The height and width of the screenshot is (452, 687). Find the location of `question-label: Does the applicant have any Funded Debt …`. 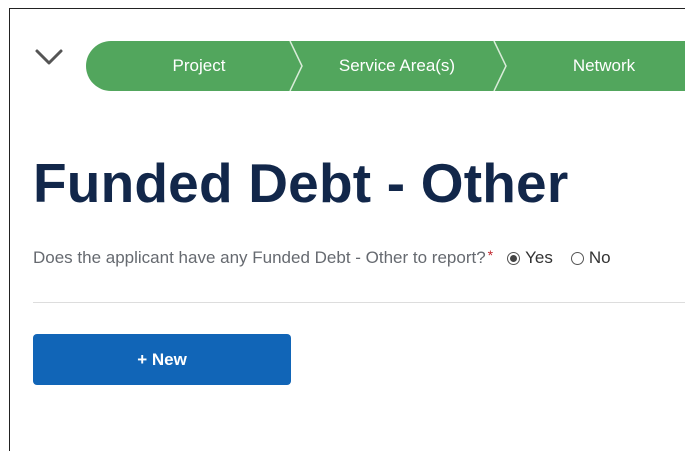

question-label: Does the applicant have any Funded Debt … is located at coordinates (259, 257).